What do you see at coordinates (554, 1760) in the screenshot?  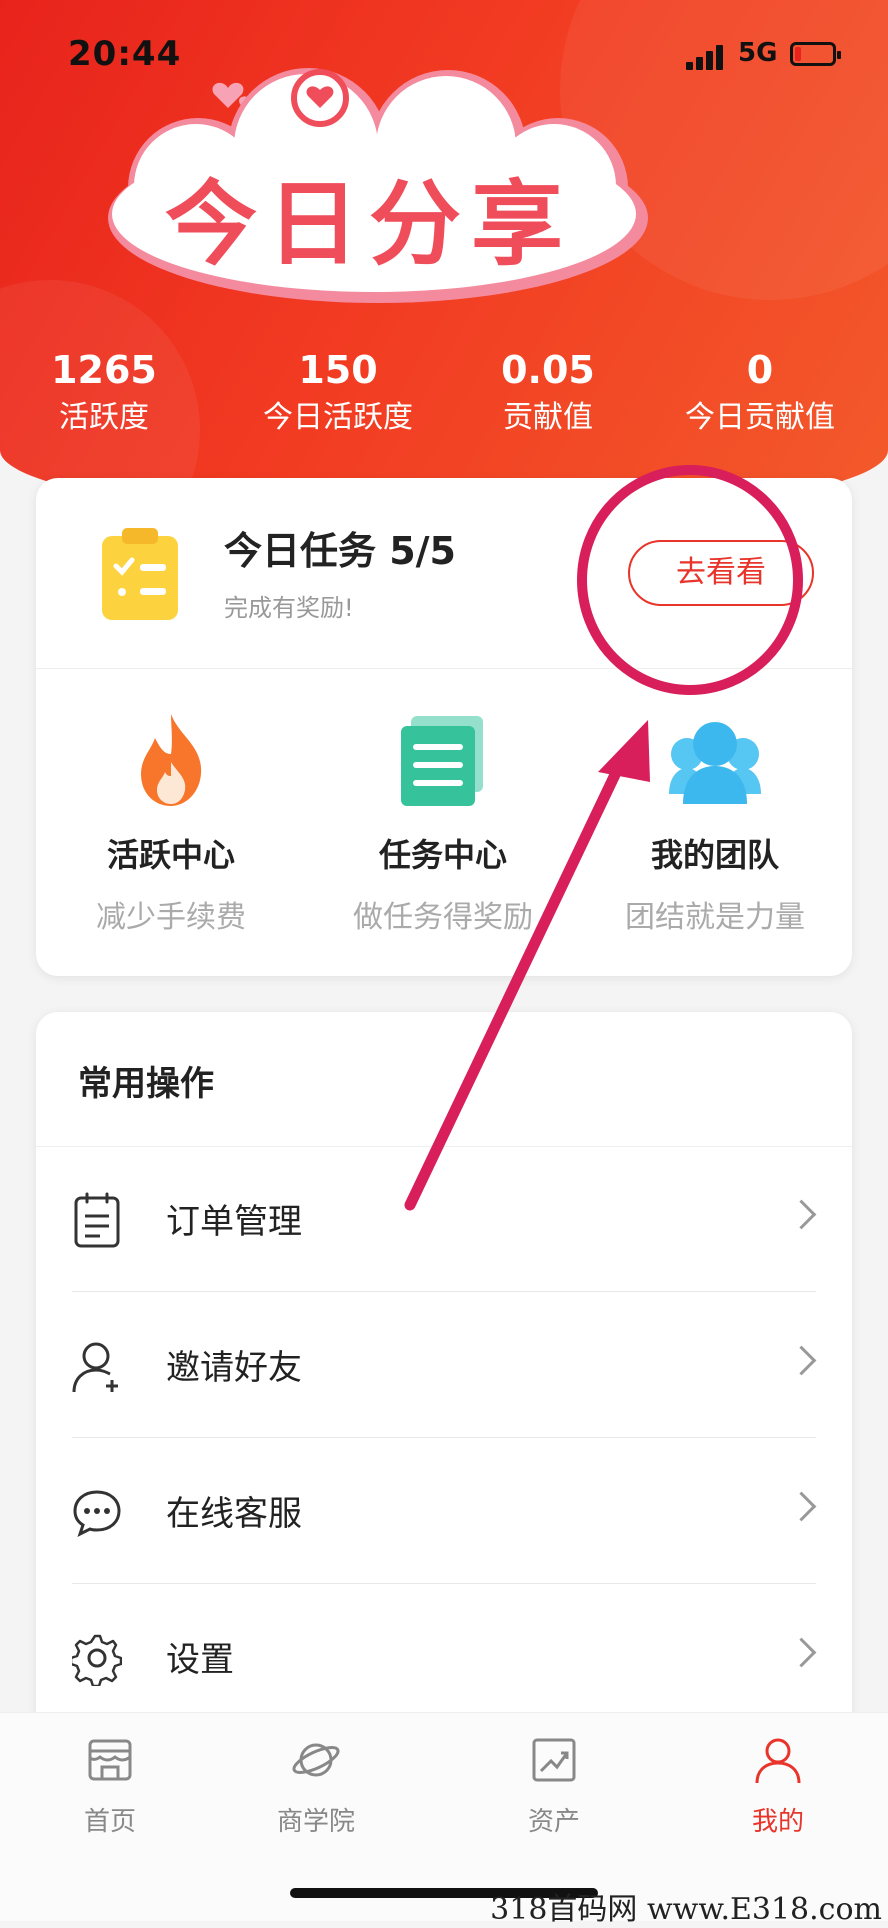 I see `chart-icon` at bounding box center [554, 1760].